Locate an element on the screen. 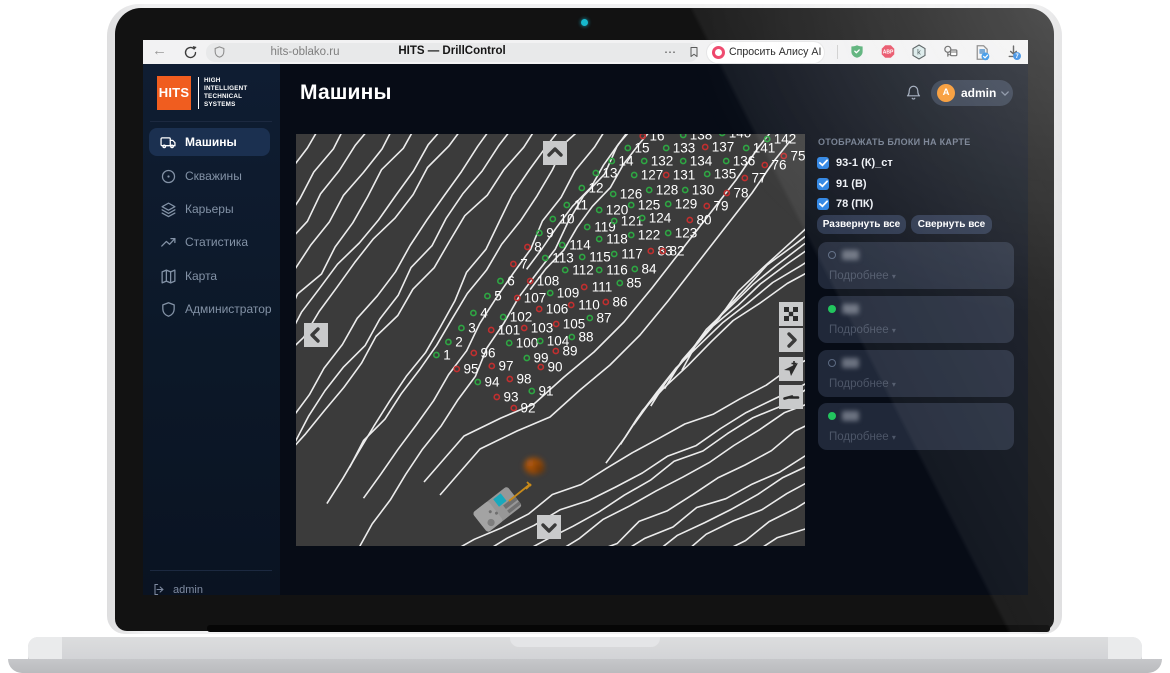 The width and height of the screenshot is (1170, 673). svg-text: 113 is located at coordinates (563, 258).